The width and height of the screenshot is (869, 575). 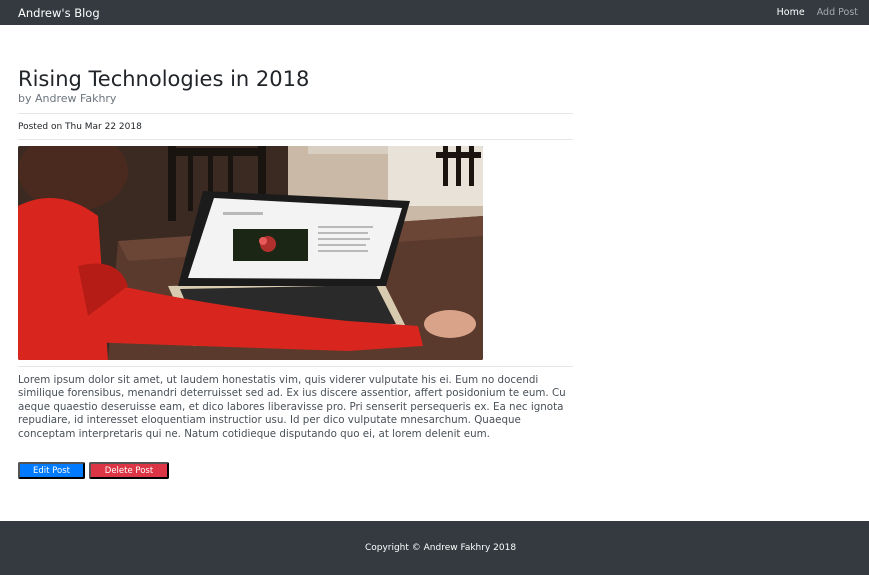 What do you see at coordinates (80, 127) in the screenshot?
I see `post-date: Posted on Thu Mar 22 2018` at bounding box center [80, 127].